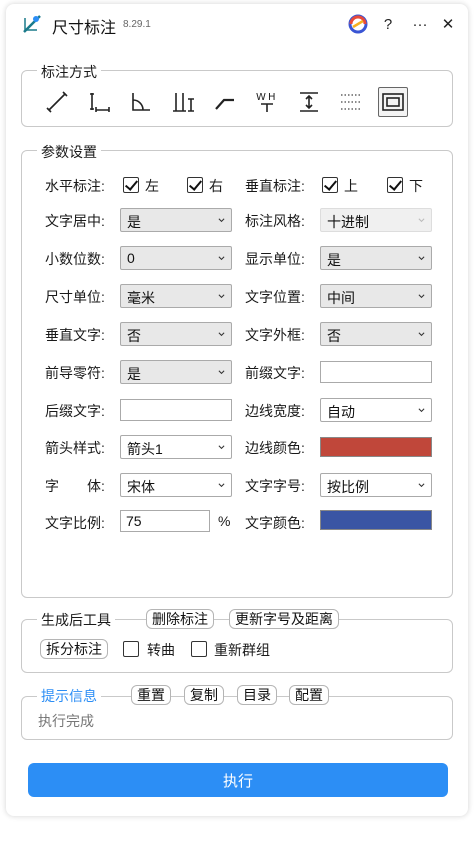 This screenshot has height=851, width=474. I want to click on edge-width-label: 边线宽度:, so click(275, 411).